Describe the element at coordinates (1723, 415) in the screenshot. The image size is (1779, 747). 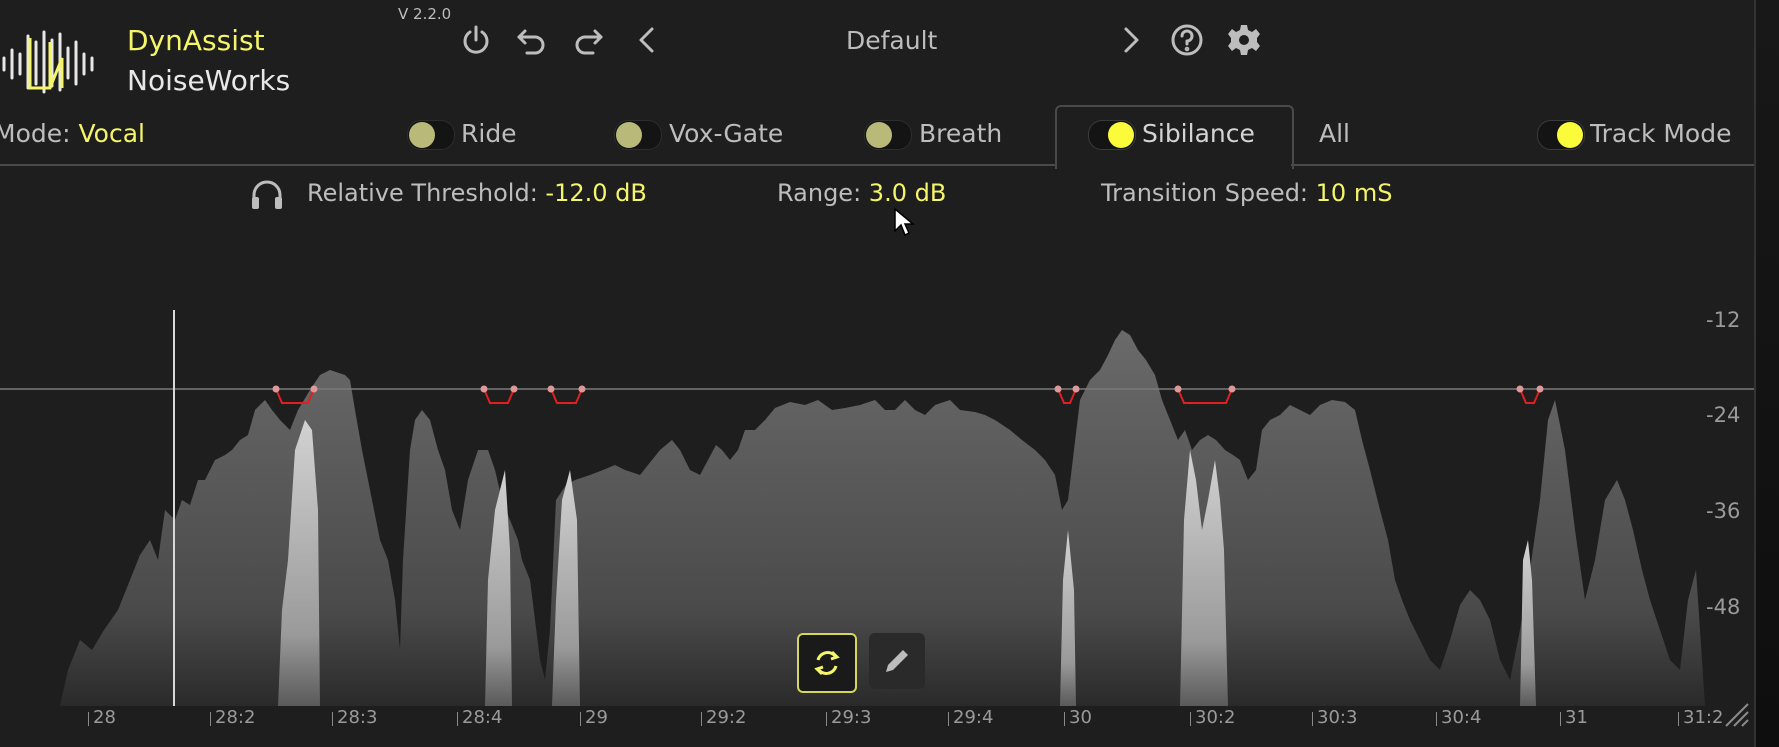
I see `y-axis-label: -24` at that location.